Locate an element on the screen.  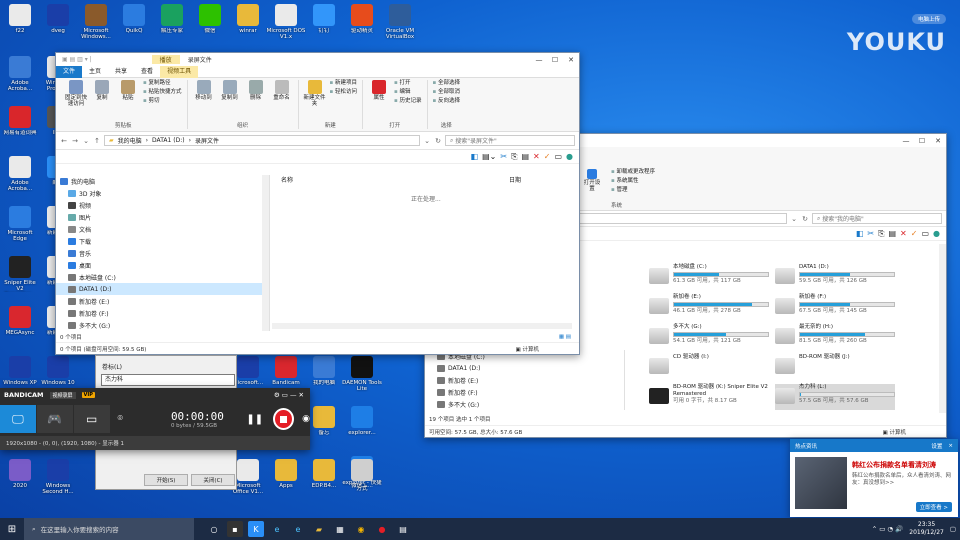
desktop-icon: QuikQ is located at coordinates (134, 27).